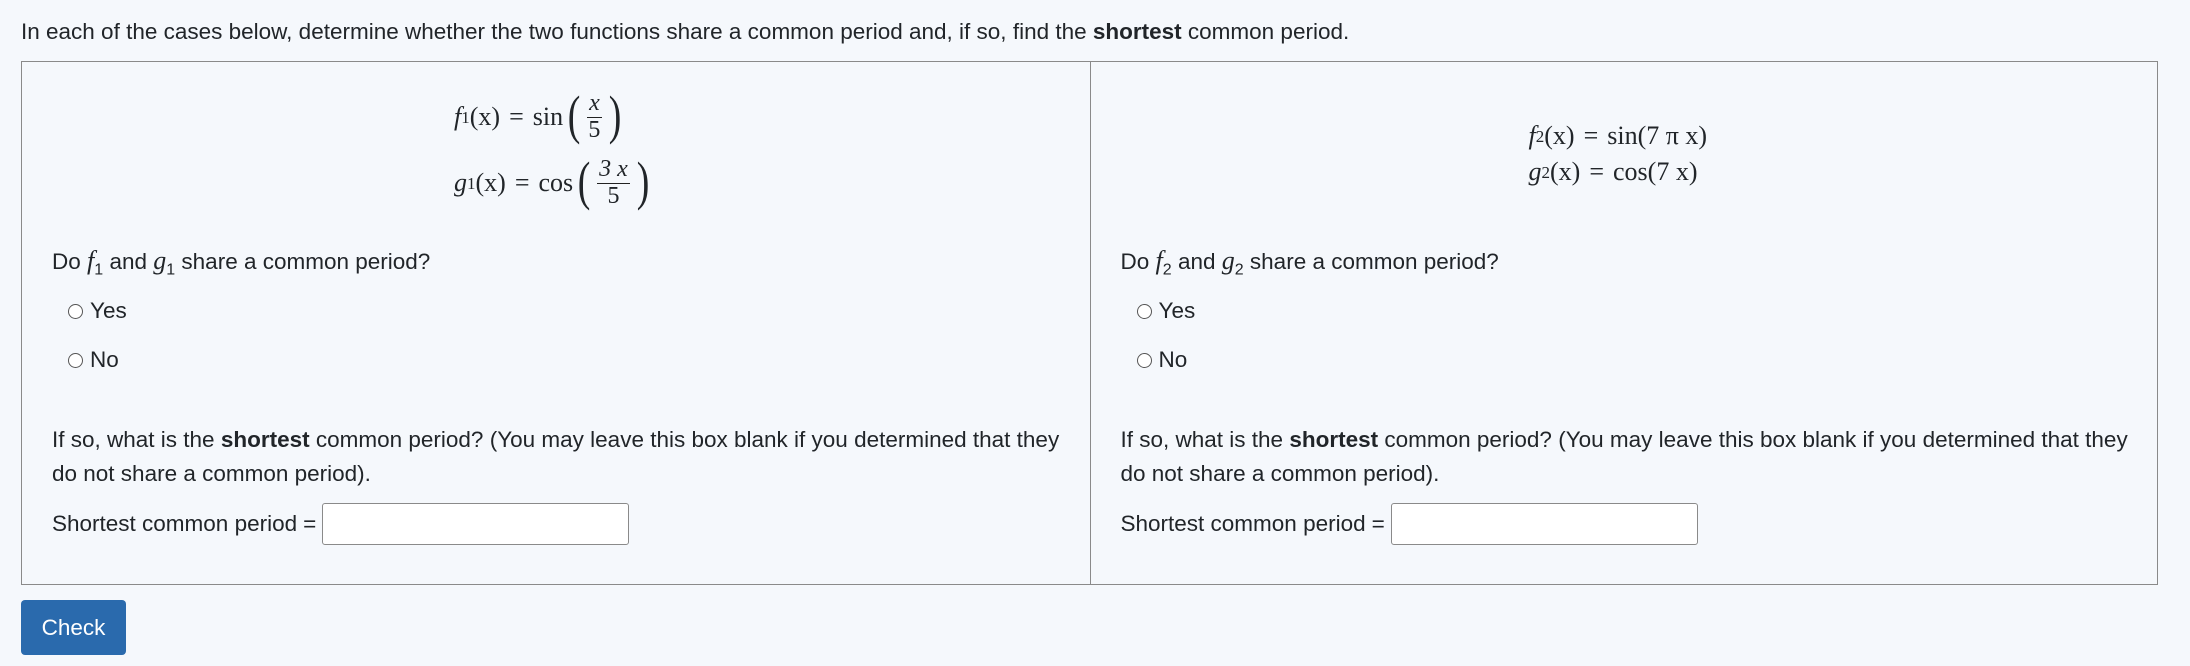 The width and height of the screenshot is (2190, 666). I want to click on equation-g2: g 2 (x) = cos(7 x), so click(1613, 171).